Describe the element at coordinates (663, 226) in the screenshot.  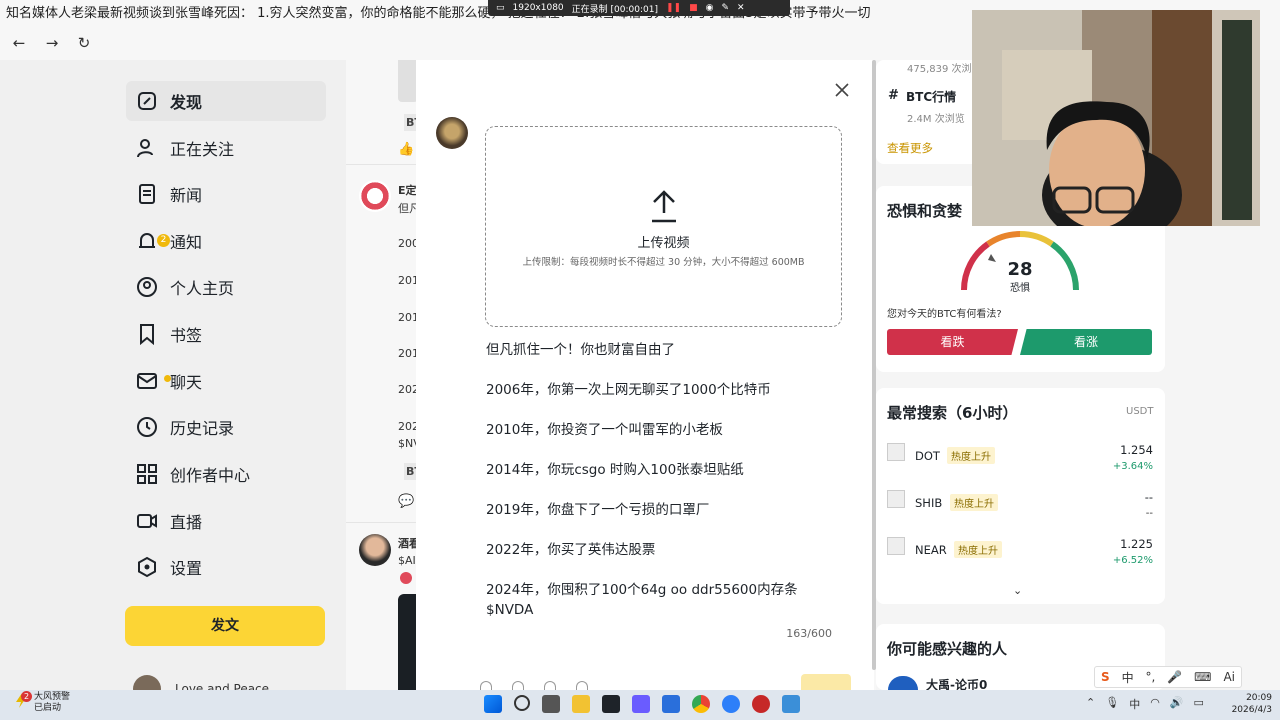
I see `video-upload-area: 上传视频 上传限制：每段视频时长不得超过 30 分钟，大小不得超过 600MB` at that location.